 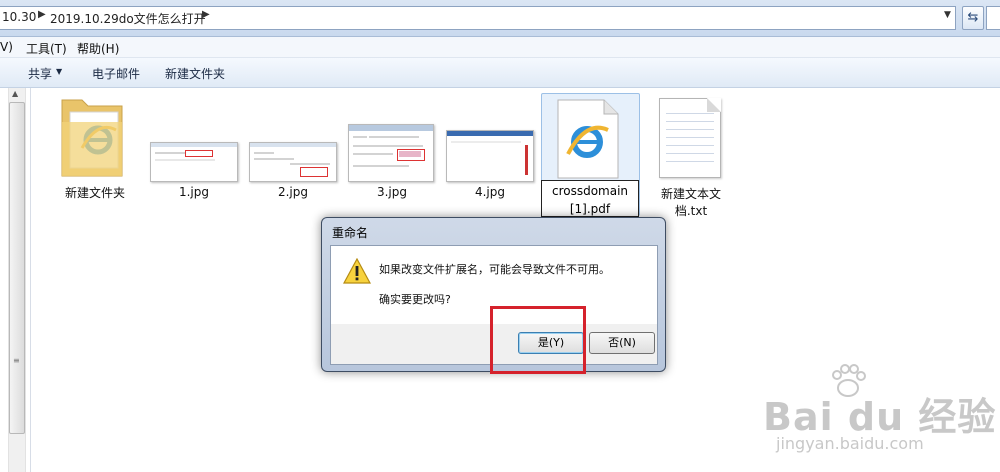 What do you see at coordinates (690, 202) in the screenshot?
I see `file-label: 新建文本文档.txt` at bounding box center [690, 202].